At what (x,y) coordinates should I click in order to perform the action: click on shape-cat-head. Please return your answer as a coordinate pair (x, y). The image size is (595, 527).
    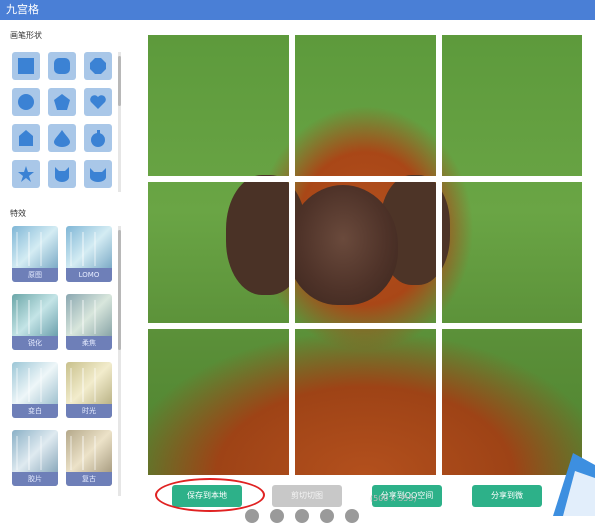
    Looking at the image, I should click on (98, 174).